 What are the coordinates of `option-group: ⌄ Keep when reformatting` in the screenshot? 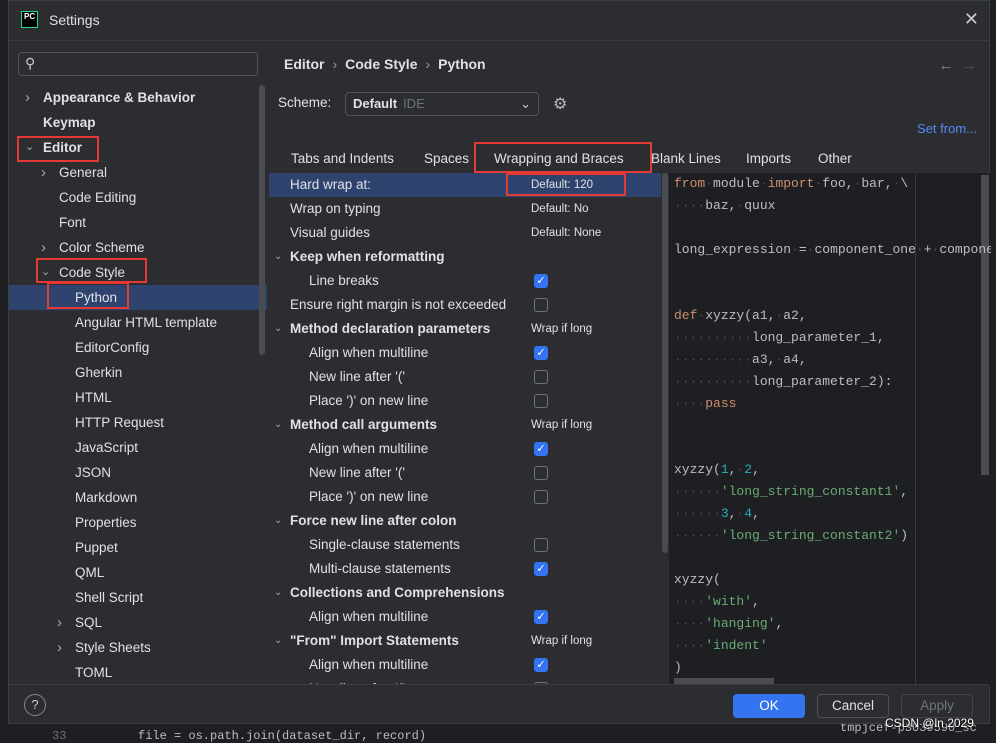 It's located at (465, 257).